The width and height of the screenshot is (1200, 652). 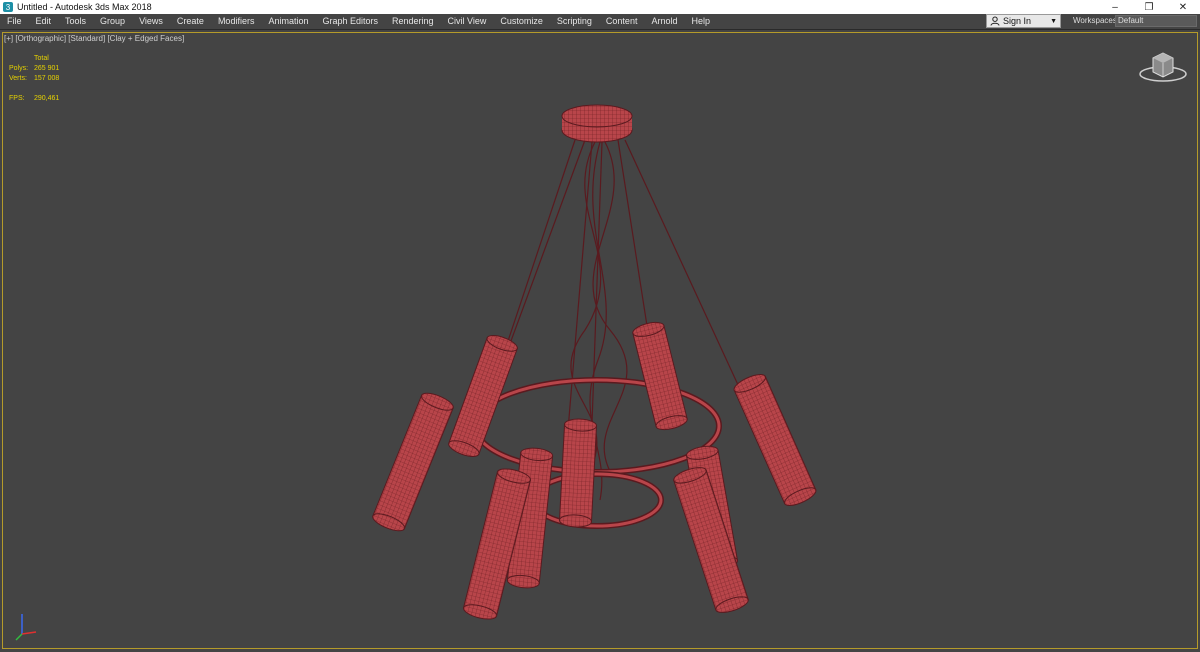 I want to click on window-controls: – ❐ ✕, so click(x=1149, y=7).